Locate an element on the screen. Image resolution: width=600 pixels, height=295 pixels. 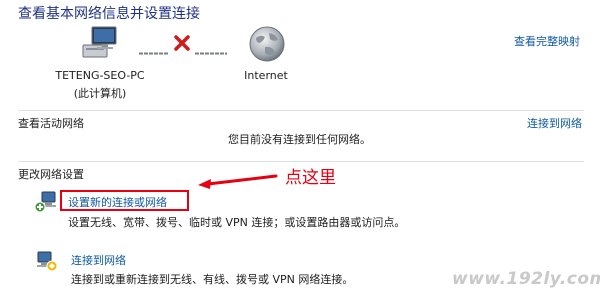
setup-new-connection-link: 设置新的连接或网络 is located at coordinates (117, 202).